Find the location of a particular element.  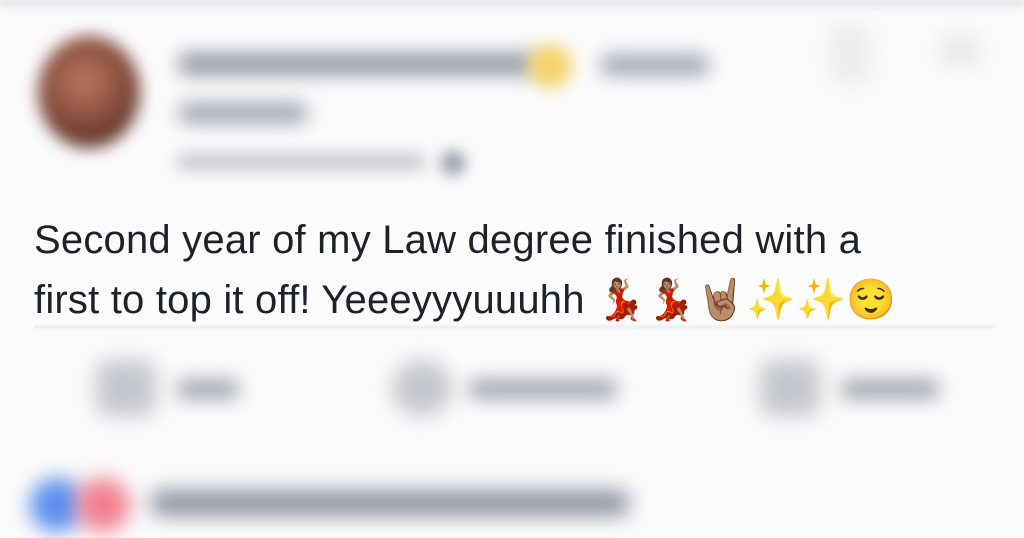

bookmark-icon is located at coordinates (850, 54).